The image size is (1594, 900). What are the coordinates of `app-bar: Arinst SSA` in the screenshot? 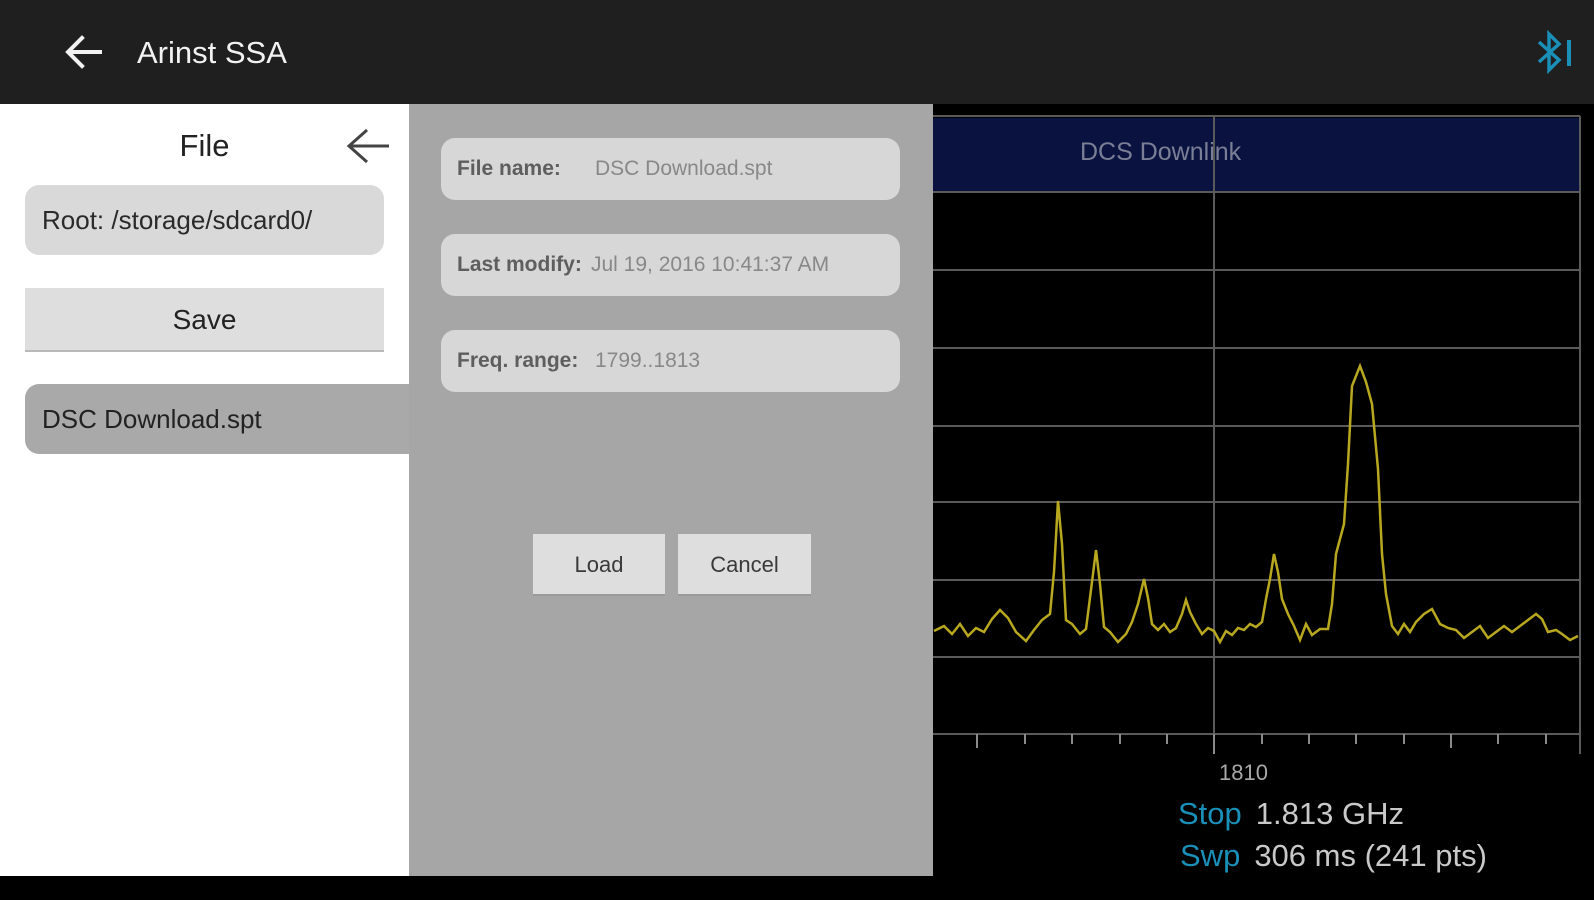 It's located at (797, 52).